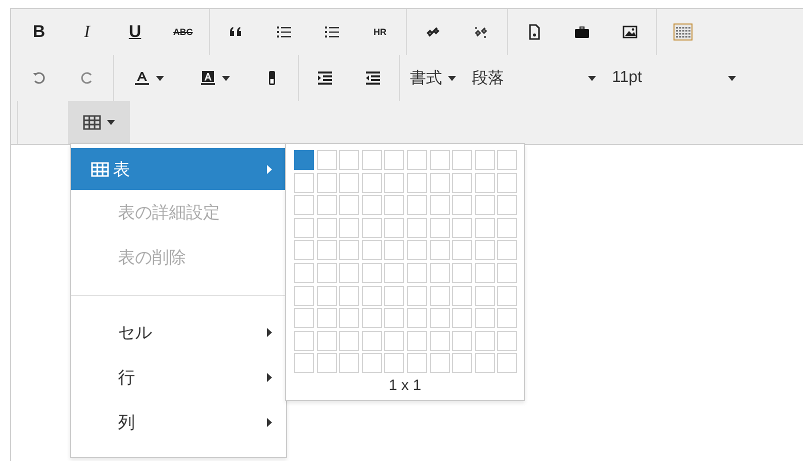 The image size is (803, 461). What do you see at coordinates (178, 332) in the screenshot?
I see `menu-item: セル` at bounding box center [178, 332].